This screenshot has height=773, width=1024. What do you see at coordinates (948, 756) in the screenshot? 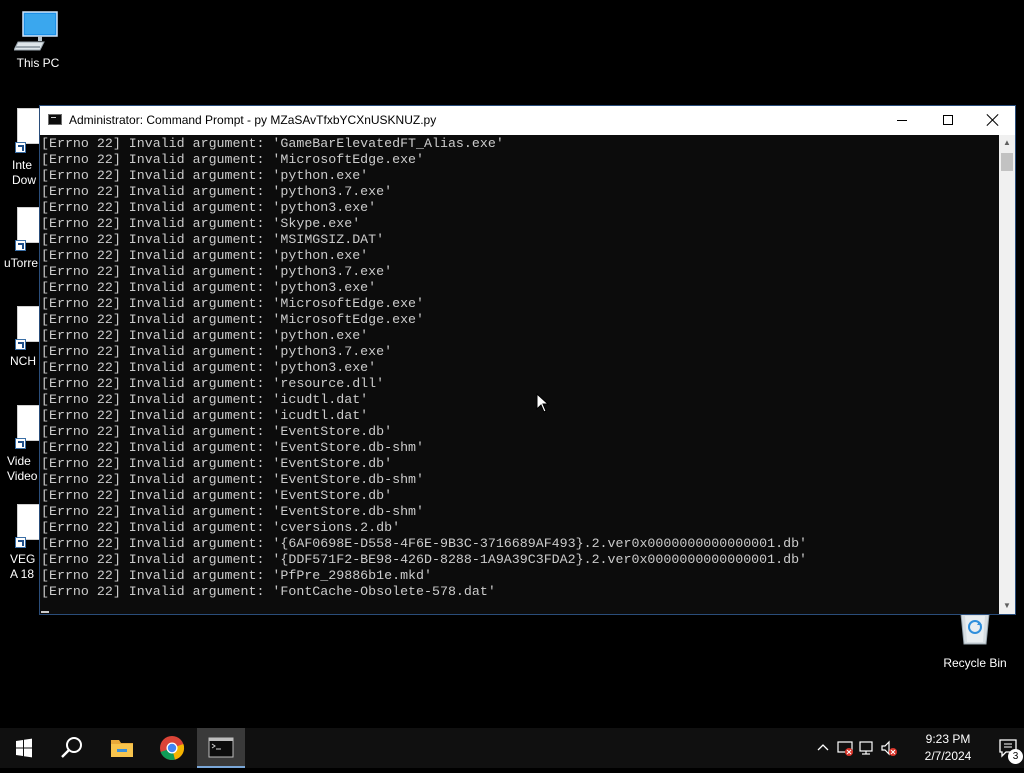
I see `clock-date: 2/7/2024` at bounding box center [948, 756].